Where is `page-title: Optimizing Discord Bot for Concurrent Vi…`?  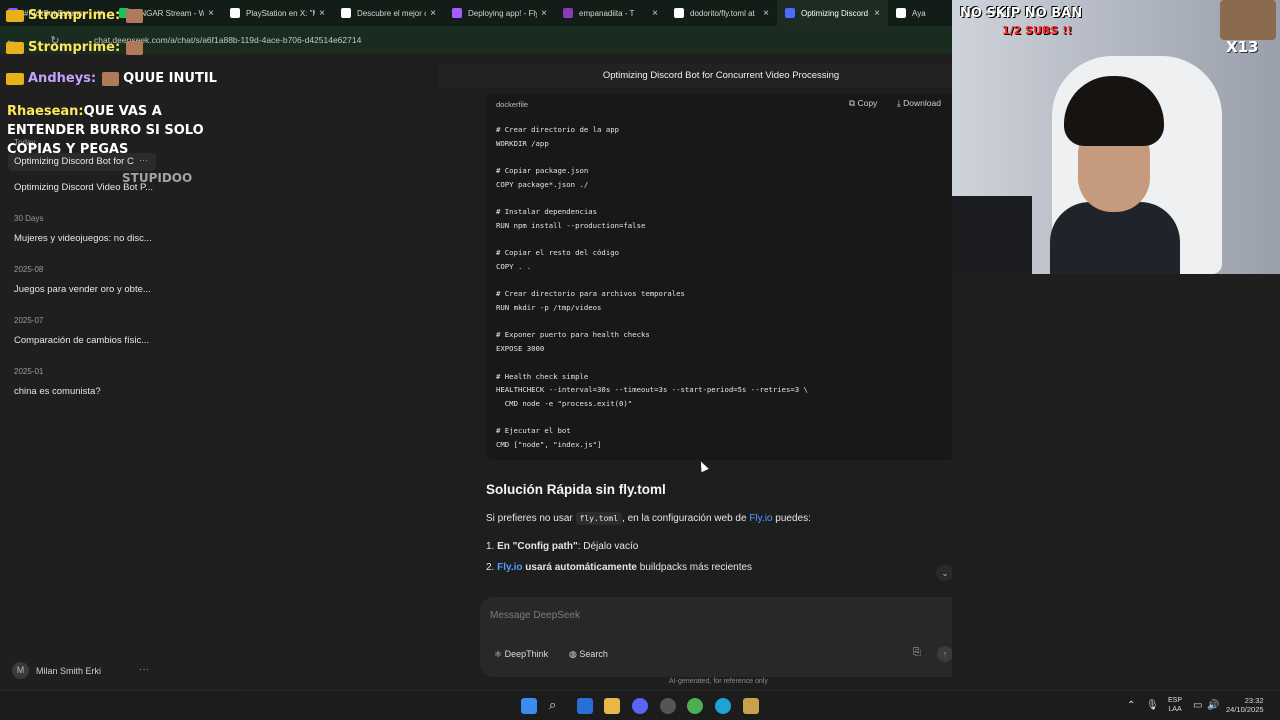 page-title: Optimizing Discord Bot for Concurrent Vi… is located at coordinates (721, 76).